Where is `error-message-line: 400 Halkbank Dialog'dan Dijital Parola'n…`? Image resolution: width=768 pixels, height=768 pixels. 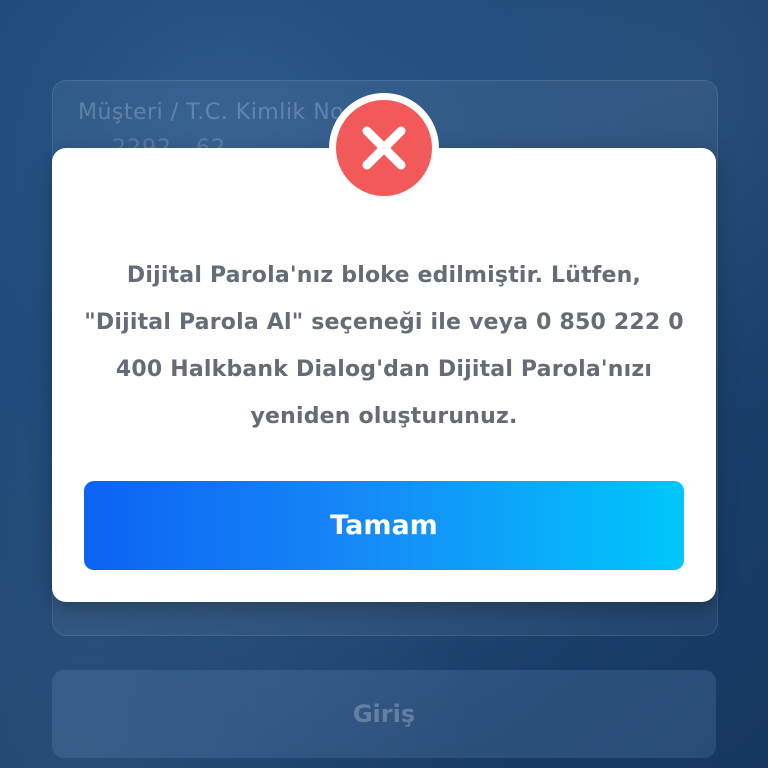
error-message-line: 400 Halkbank Dialog'dan Dijital Parola'n… is located at coordinates (384, 369).